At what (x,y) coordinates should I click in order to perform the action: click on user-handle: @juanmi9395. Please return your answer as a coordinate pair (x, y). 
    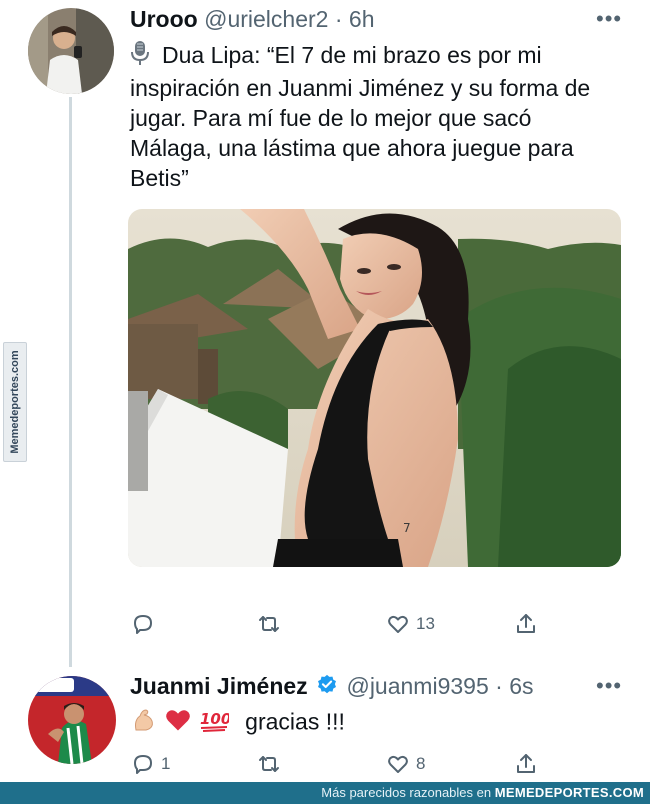
    Looking at the image, I should click on (417, 686).